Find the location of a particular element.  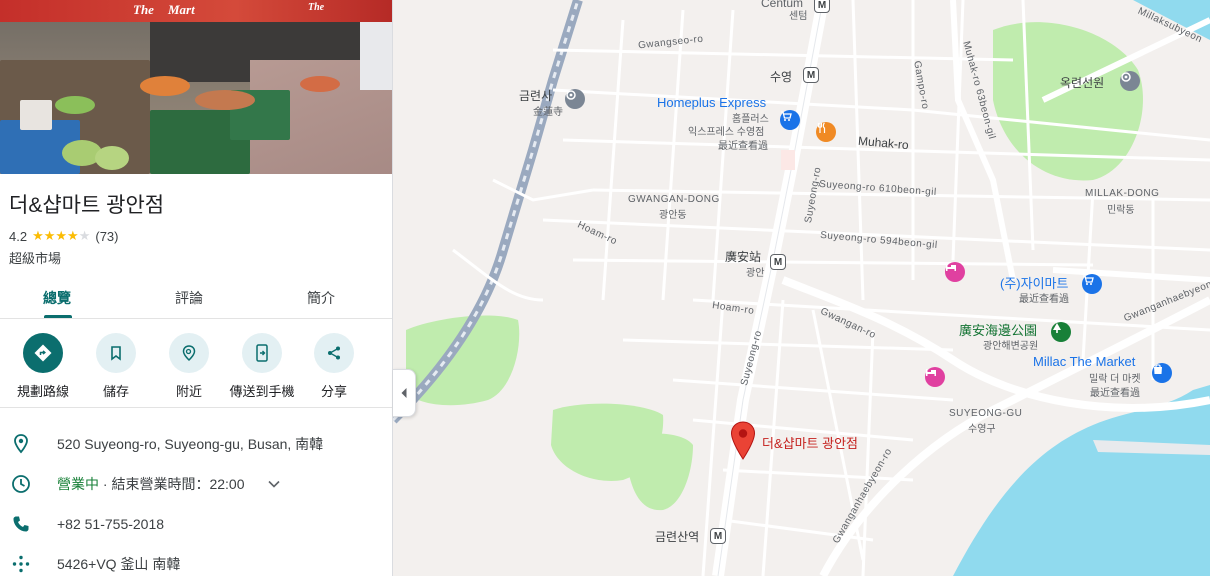

map-label-suyeong-gu: SUYEONG-GU is located at coordinates (986, 413).